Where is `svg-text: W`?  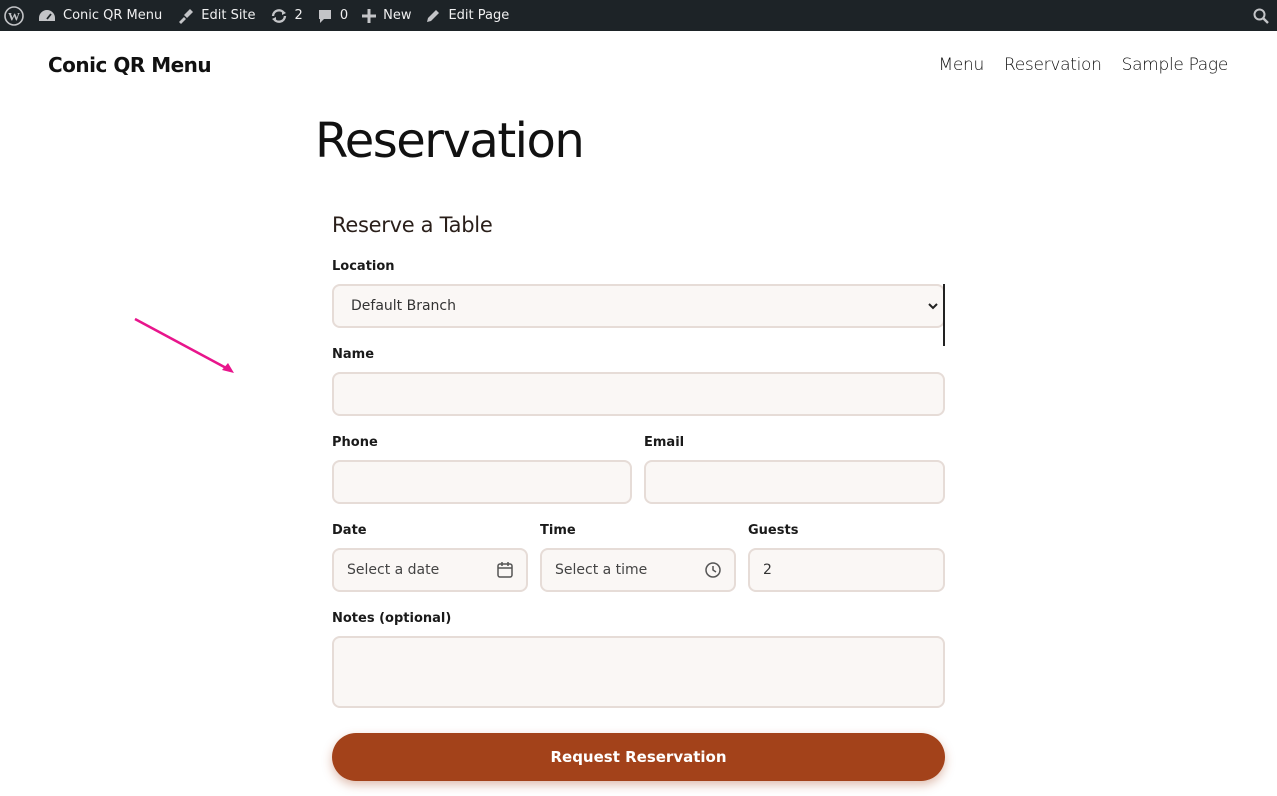
svg-text: W is located at coordinates (14, 16).